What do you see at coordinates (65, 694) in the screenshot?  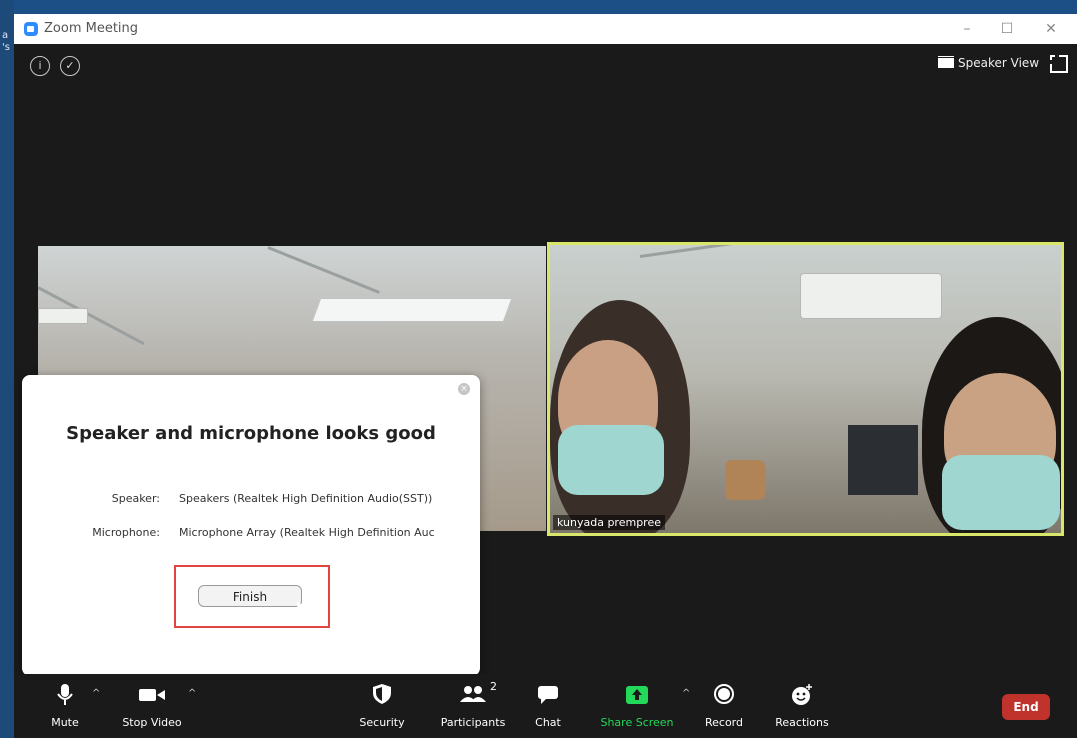 I see `microphone-icon` at bounding box center [65, 694].